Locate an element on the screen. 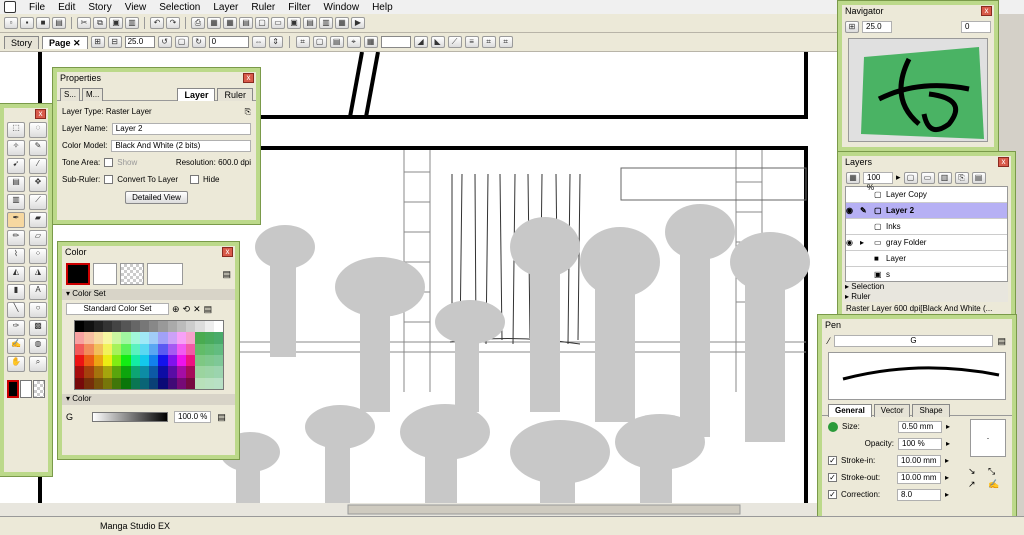 The image size is (1024, 535). tab-page: Page ✕ is located at coordinates (65, 42).